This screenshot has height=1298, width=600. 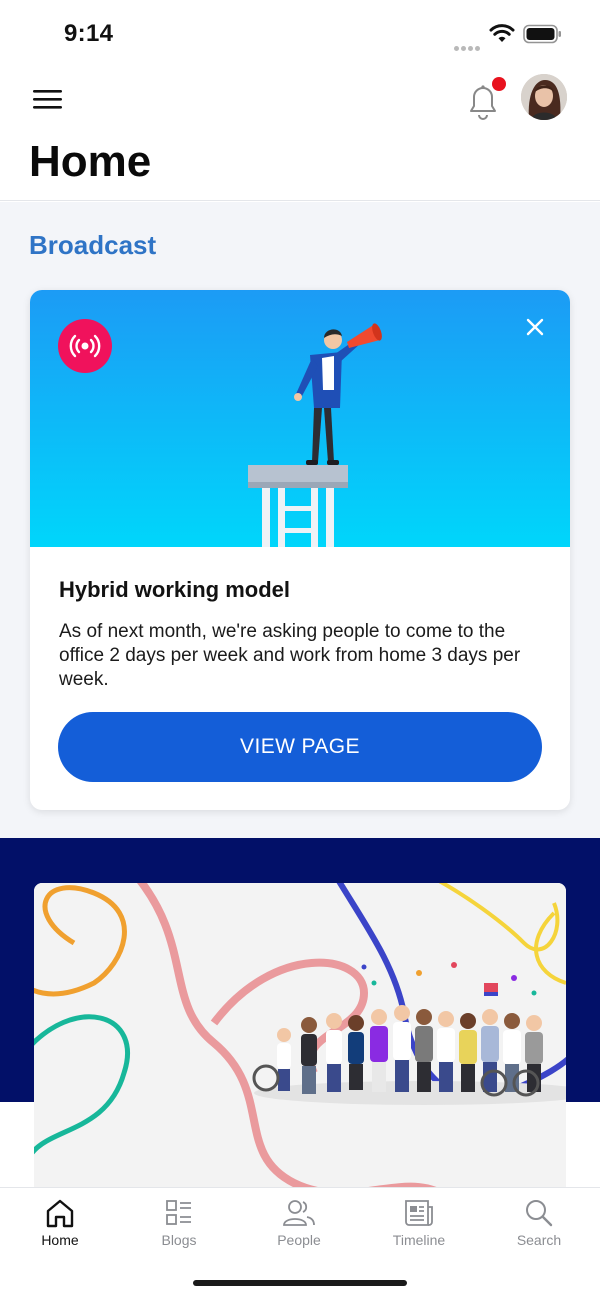 I want to click on home-icon, so click(x=60, y=1213).